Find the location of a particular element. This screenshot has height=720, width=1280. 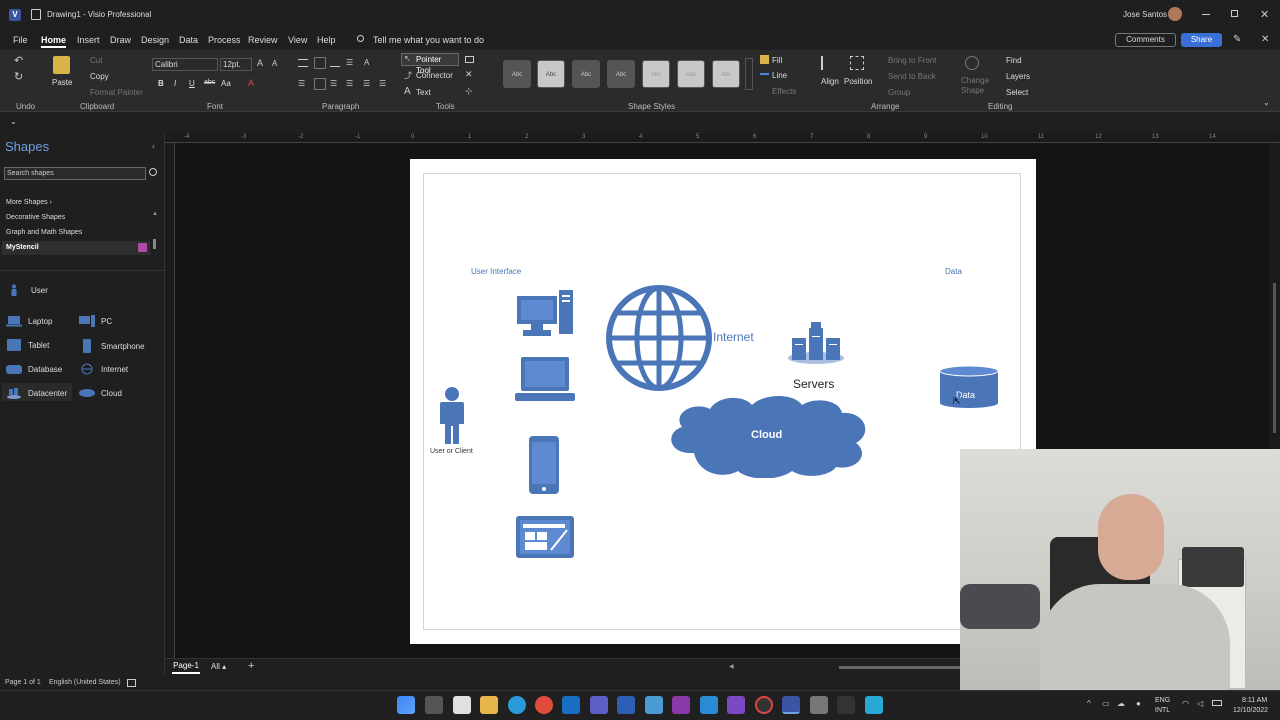

stencil-save-icon is located at coordinates (142, 247).